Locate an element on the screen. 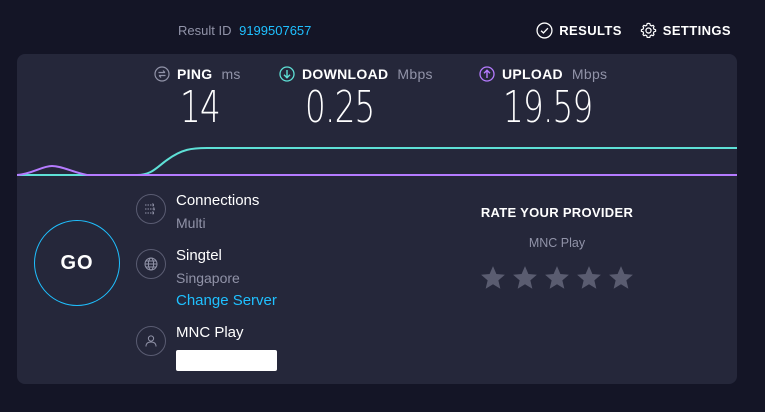  check-circle-icon is located at coordinates (544, 30).